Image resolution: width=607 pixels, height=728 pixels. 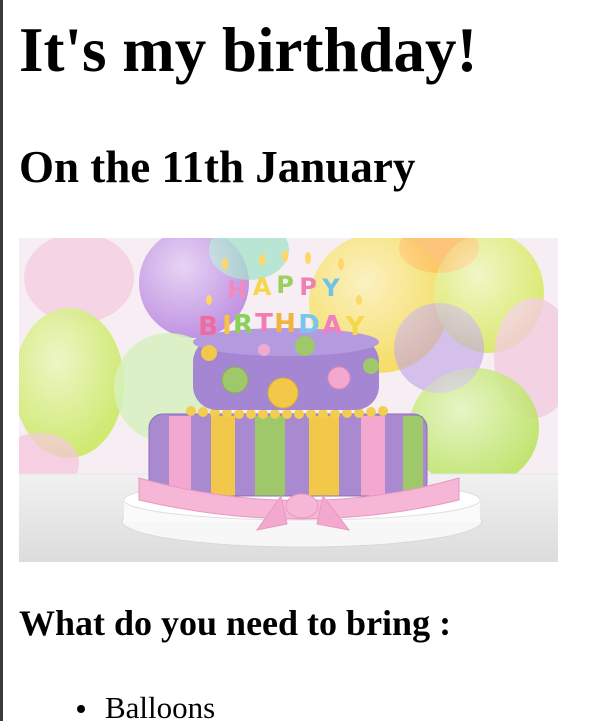 What do you see at coordinates (145, 708) in the screenshot?
I see `list-item: Balloons` at bounding box center [145, 708].